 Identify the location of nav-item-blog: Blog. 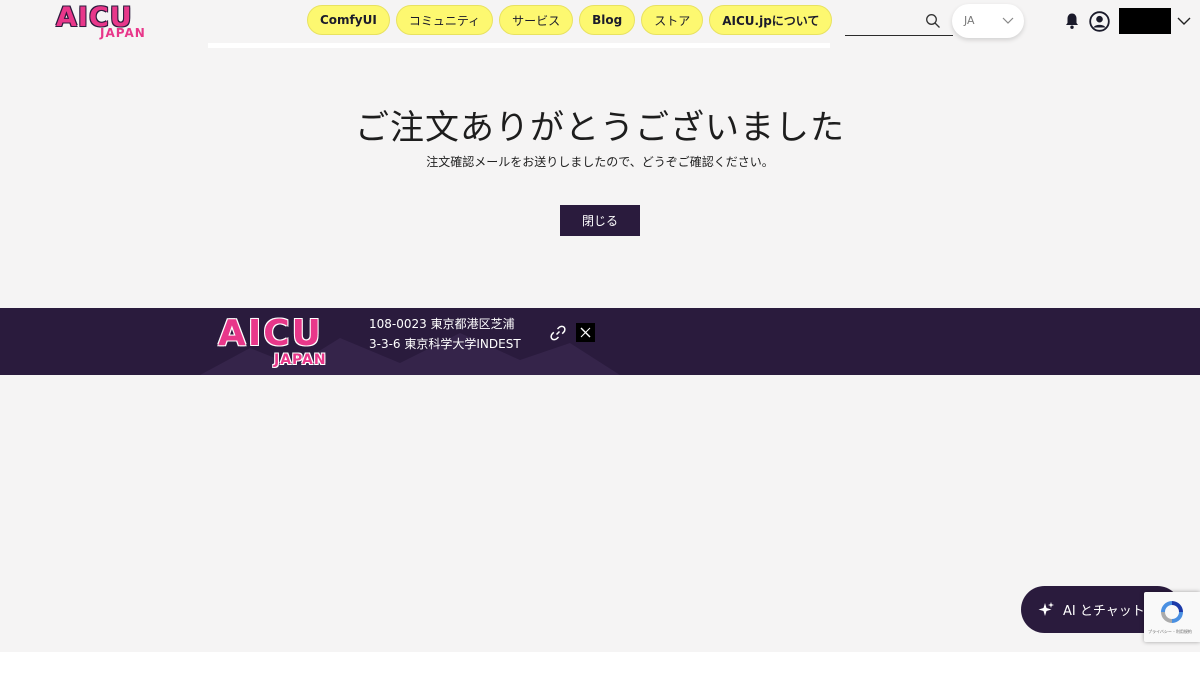
(607, 20).